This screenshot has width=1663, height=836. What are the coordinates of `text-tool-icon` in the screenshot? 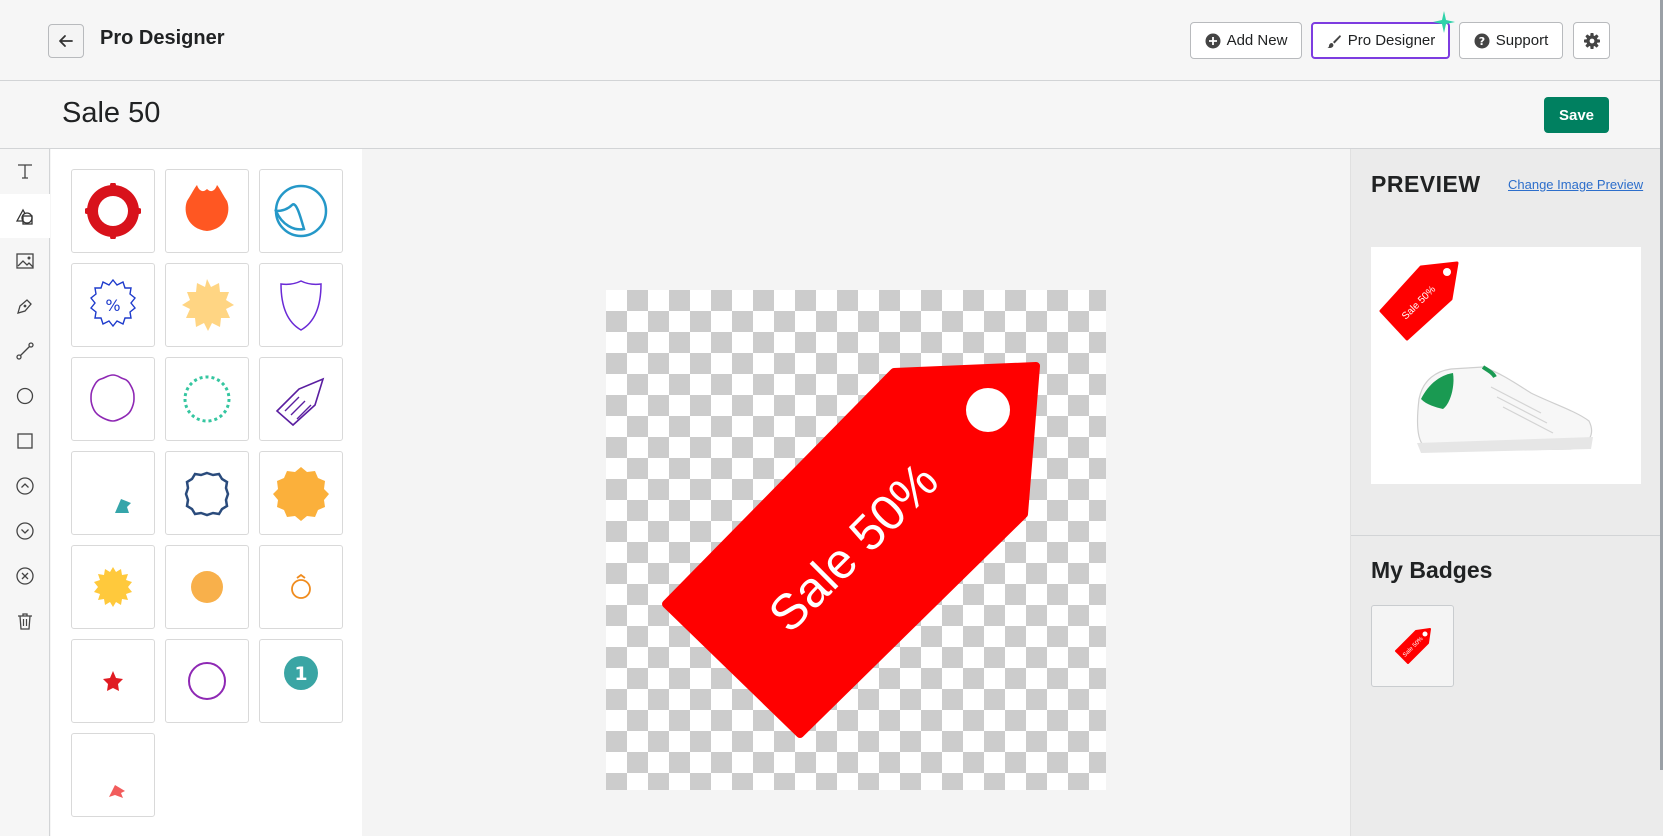 It's located at (25, 171).